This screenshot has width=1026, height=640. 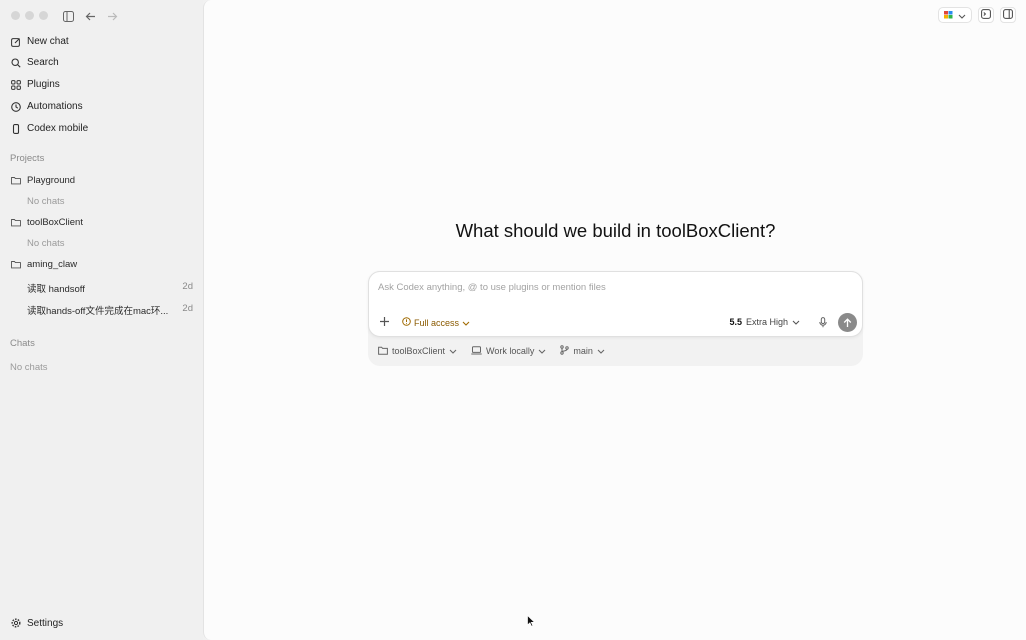 I want to click on top-right-toolbar, so click(x=977, y=15).